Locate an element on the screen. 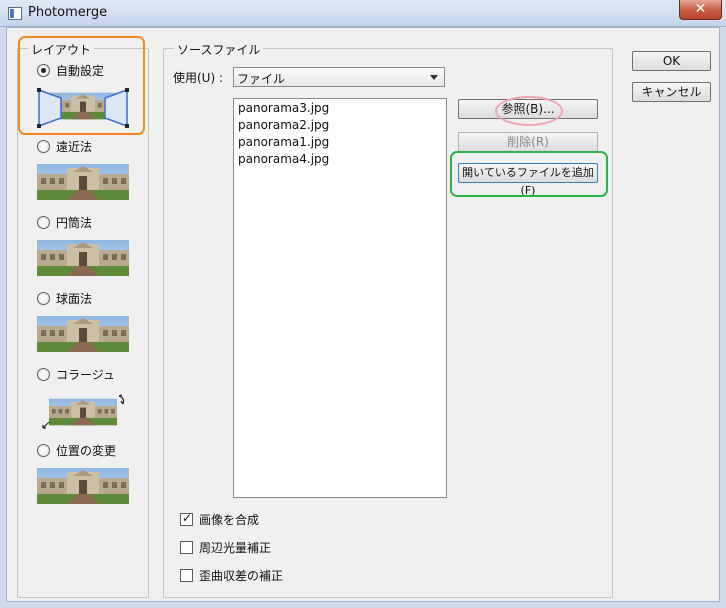 This screenshot has width=726, height=608. blend-images-label: 画像を合成 is located at coordinates (229, 519).